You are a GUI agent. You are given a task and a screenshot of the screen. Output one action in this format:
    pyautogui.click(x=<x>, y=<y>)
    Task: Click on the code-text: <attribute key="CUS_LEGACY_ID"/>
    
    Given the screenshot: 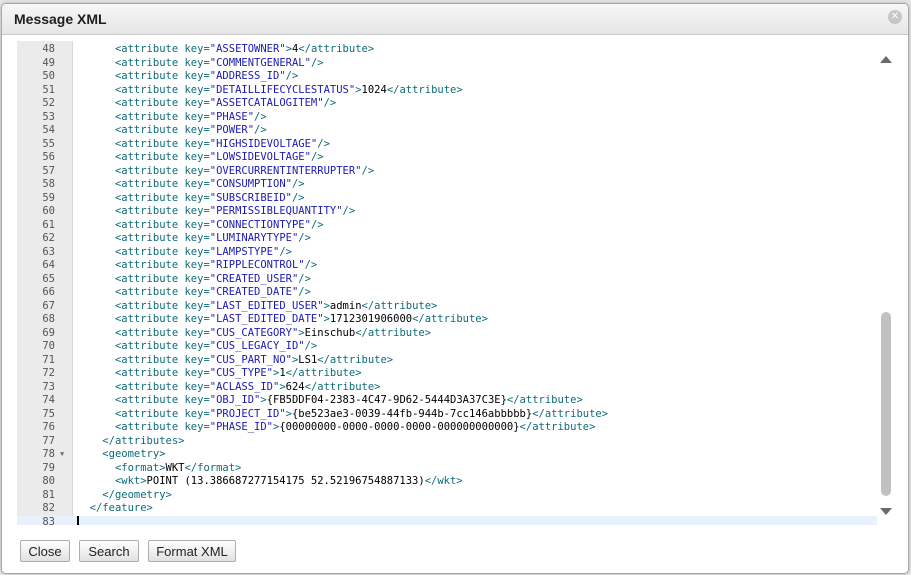 What is the action you would take?
    pyautogui.click(x=216, y=346)
    